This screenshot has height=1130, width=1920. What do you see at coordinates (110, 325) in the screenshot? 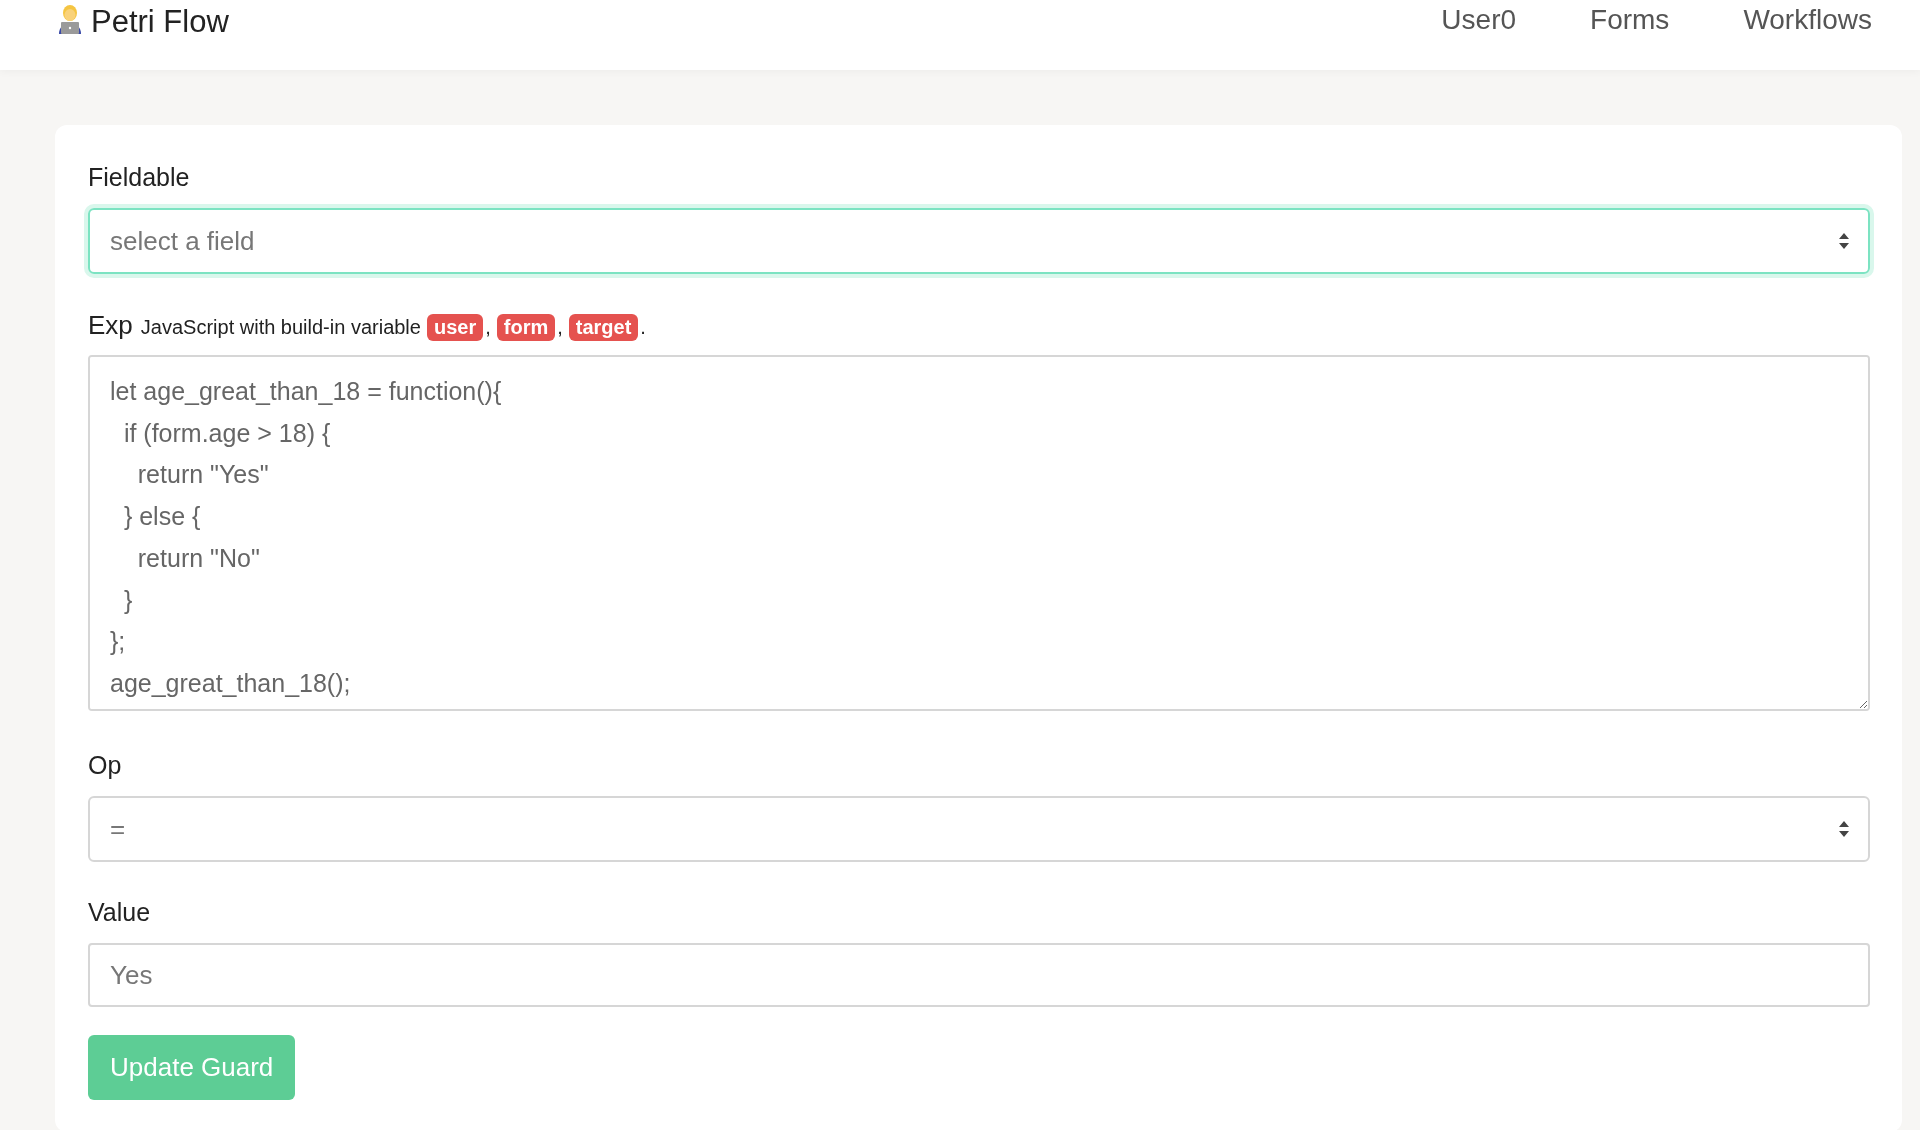
I see `field-label: Exp` at bounding box center [110, 325].